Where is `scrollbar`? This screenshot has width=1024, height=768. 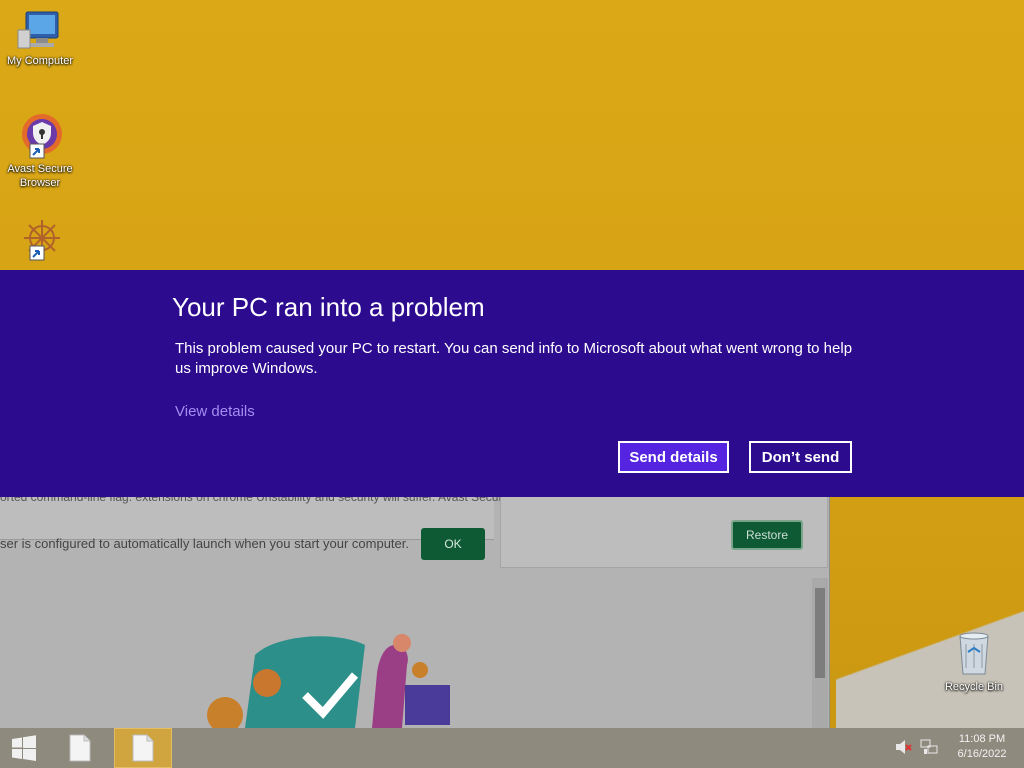 scrollbar is located at coordinates (820, 653).